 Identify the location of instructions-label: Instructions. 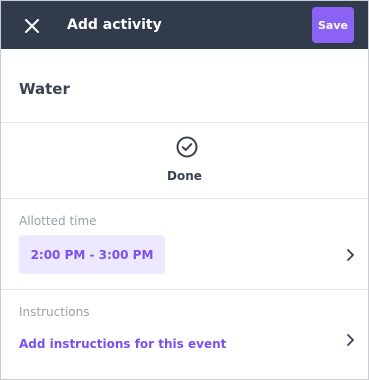
(54, 312).